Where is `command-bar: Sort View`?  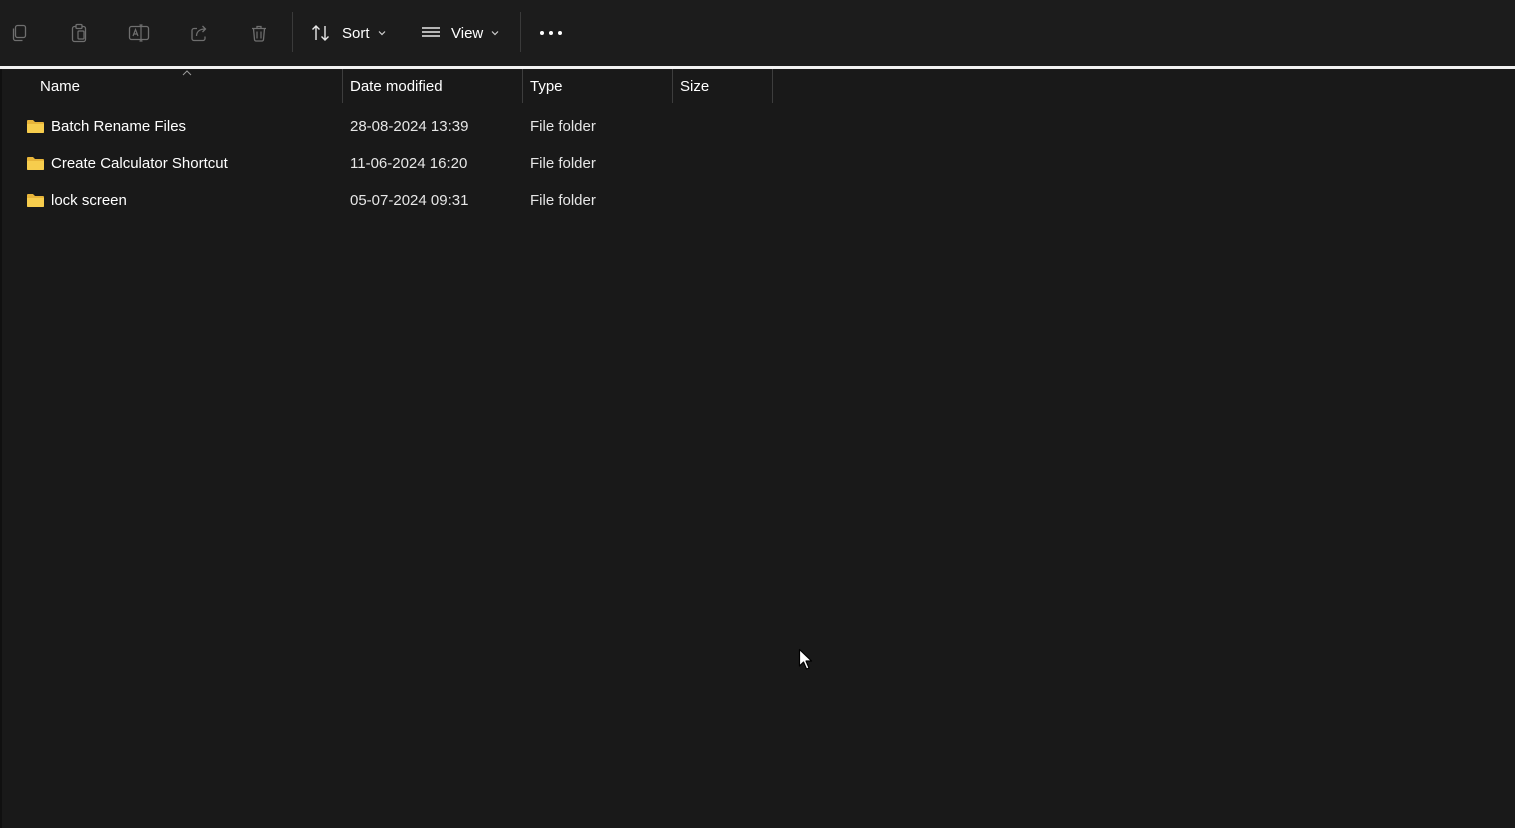
command-bar: Sort View is located at coordinates (757, 33).